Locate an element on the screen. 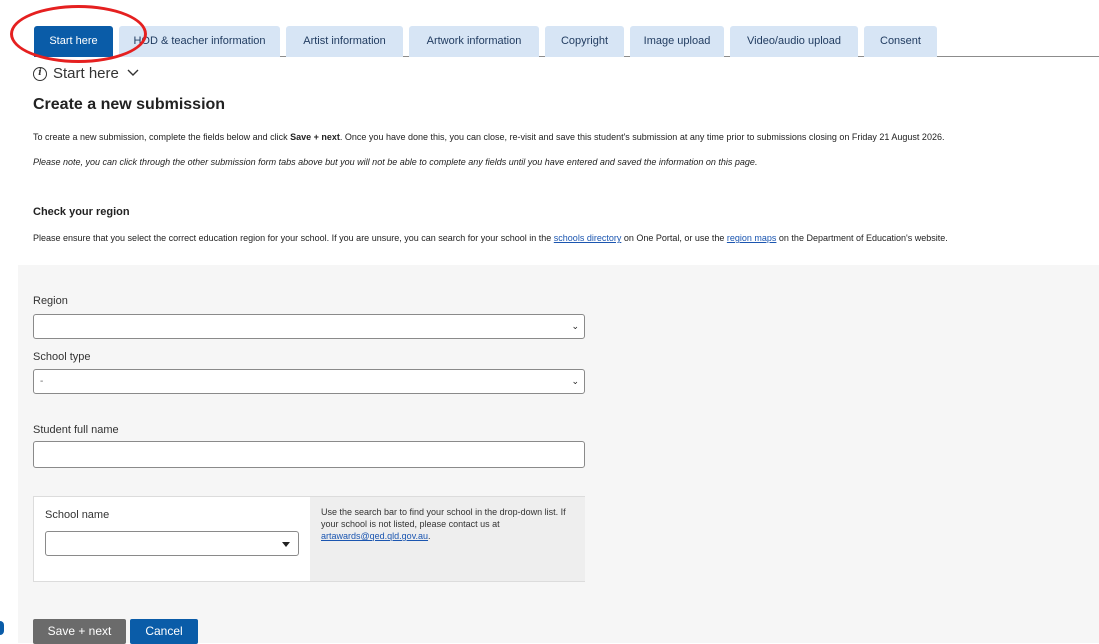 Image resolution: width=1099 pixels, height=644 pixels. section-toggle-start-here: i Start here is located at coordinates (86, 73).